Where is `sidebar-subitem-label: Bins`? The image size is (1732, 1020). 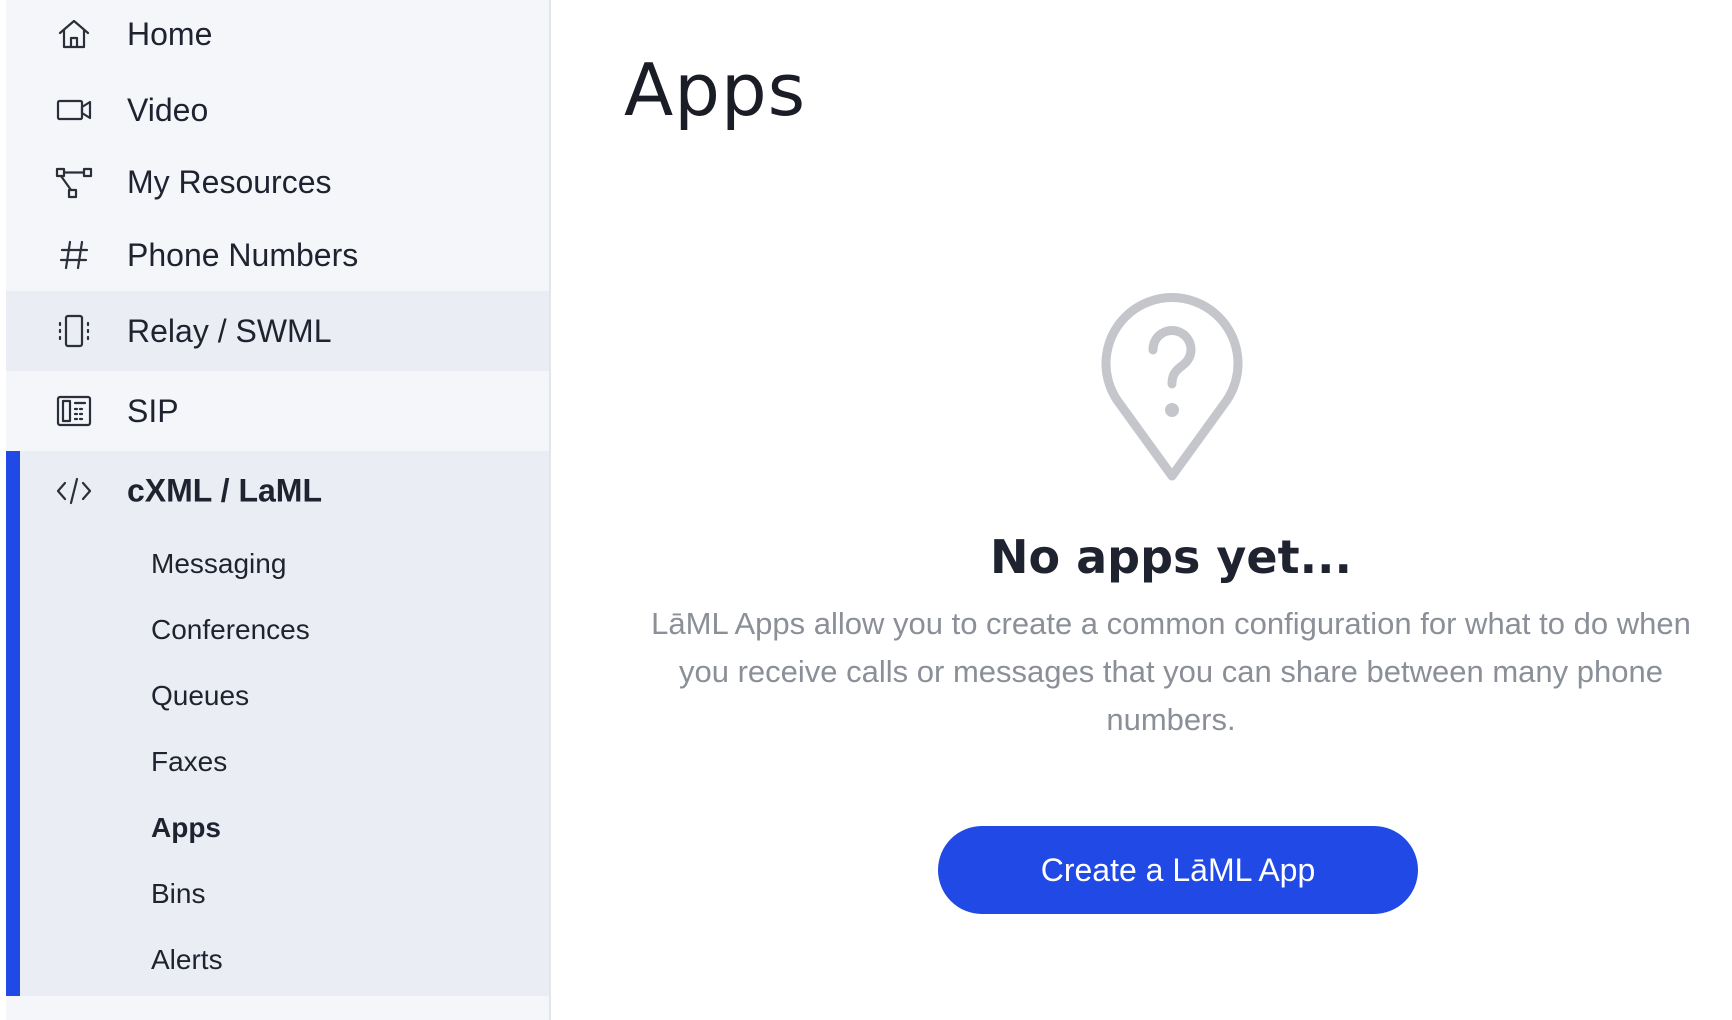
sidebar-subitem-label: Bins is located at coordinates (178, 893).